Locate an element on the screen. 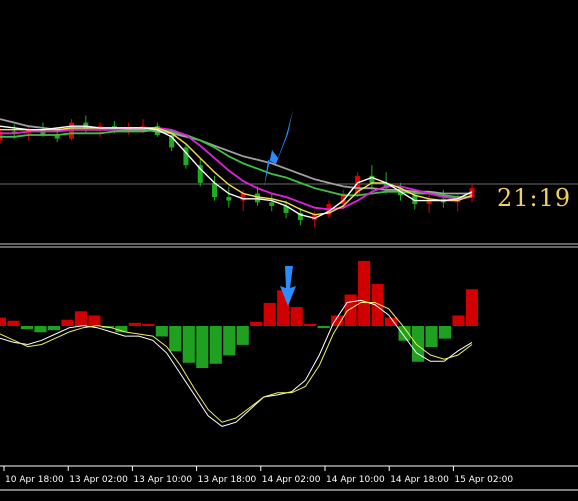 This screenshot has width=578, height=501. time-tick-label: 13 Apr 18:00 is located at coordinates (227, 480).